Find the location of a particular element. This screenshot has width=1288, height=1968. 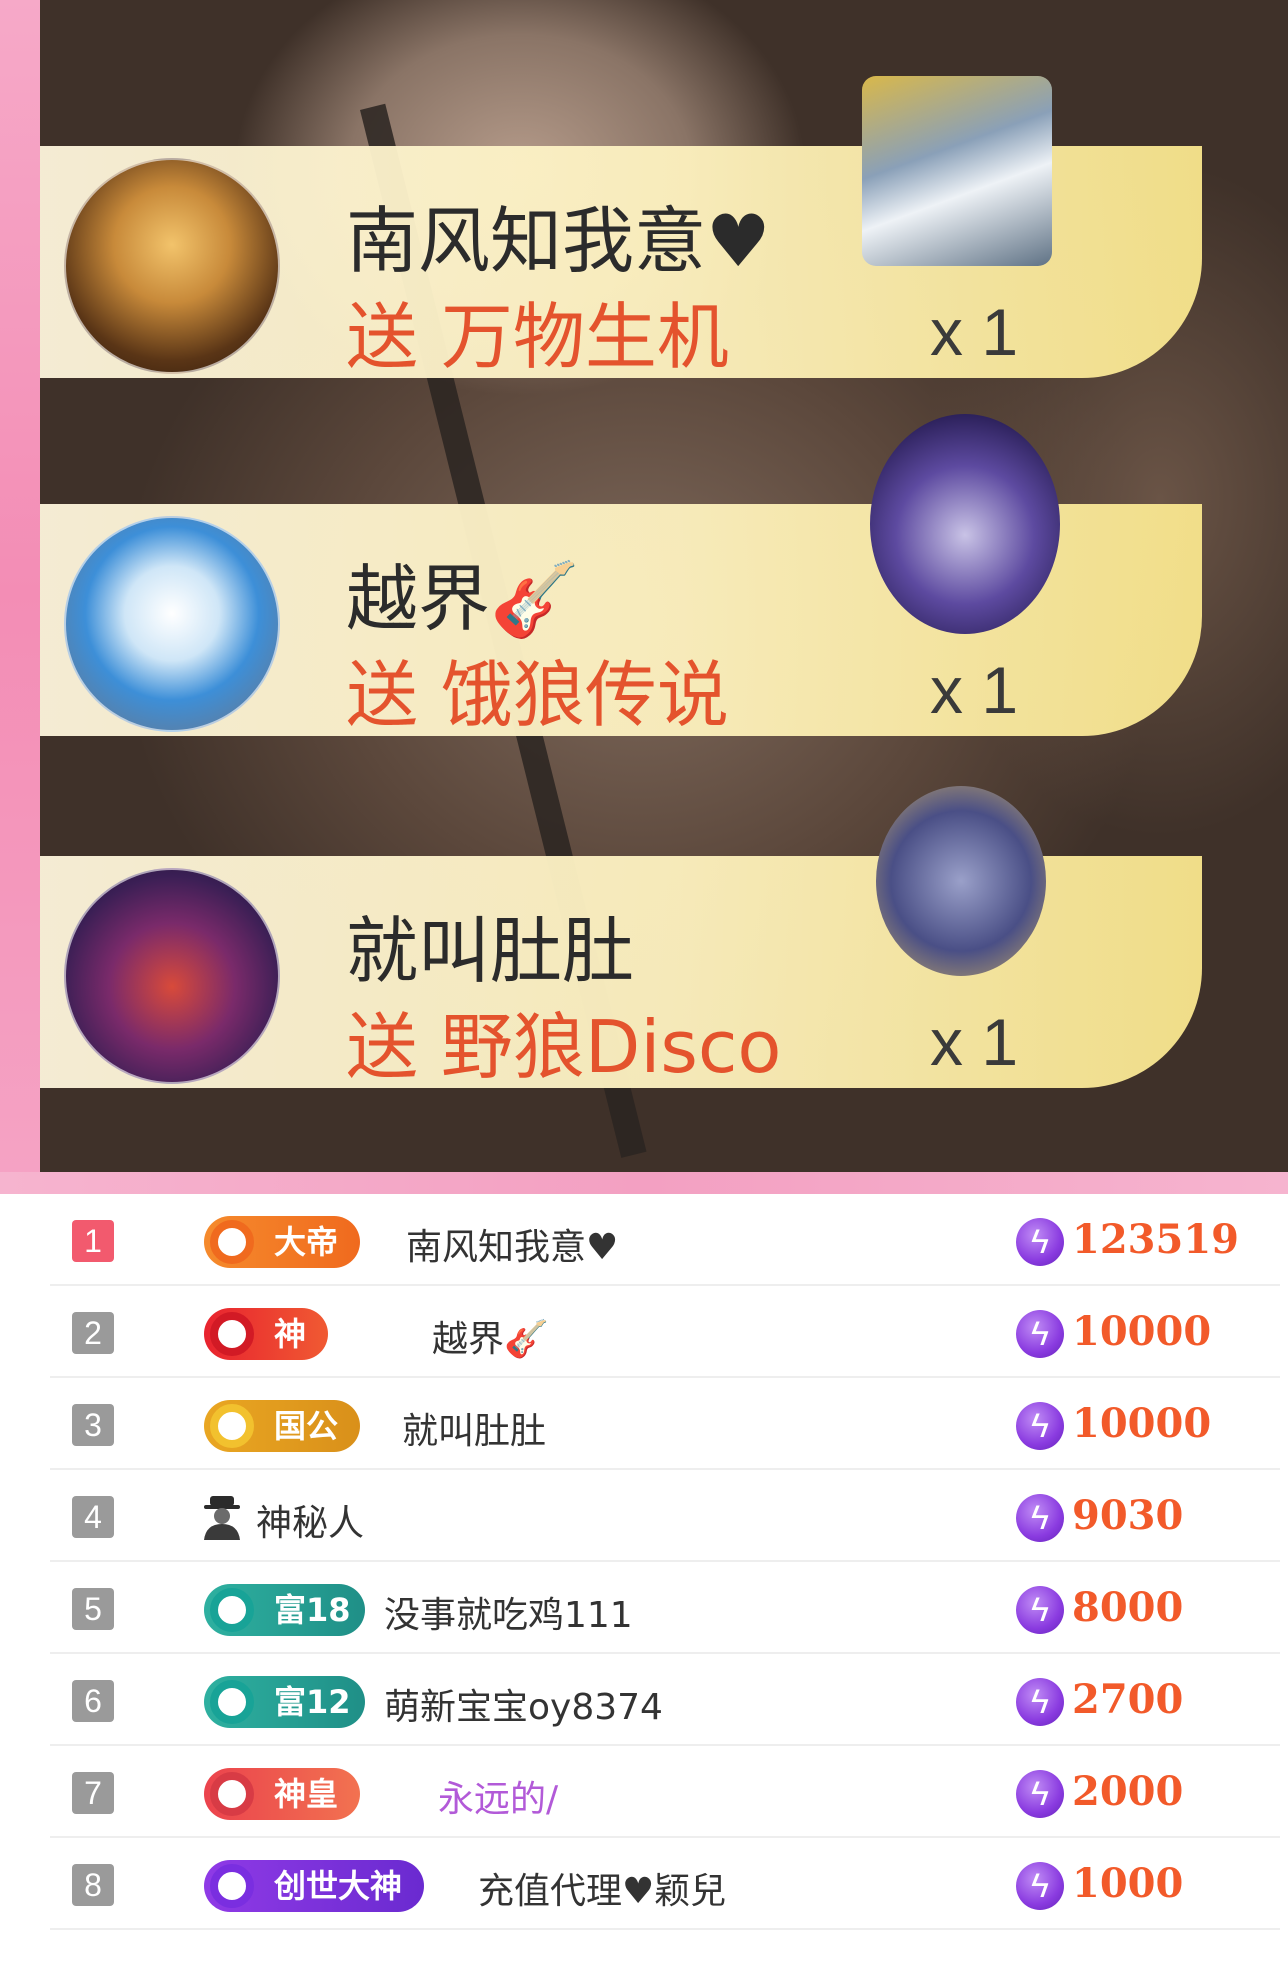

gift-card: 就叫肚肚 送 野狼Disco x 1 is located at coordinates (621, 937).